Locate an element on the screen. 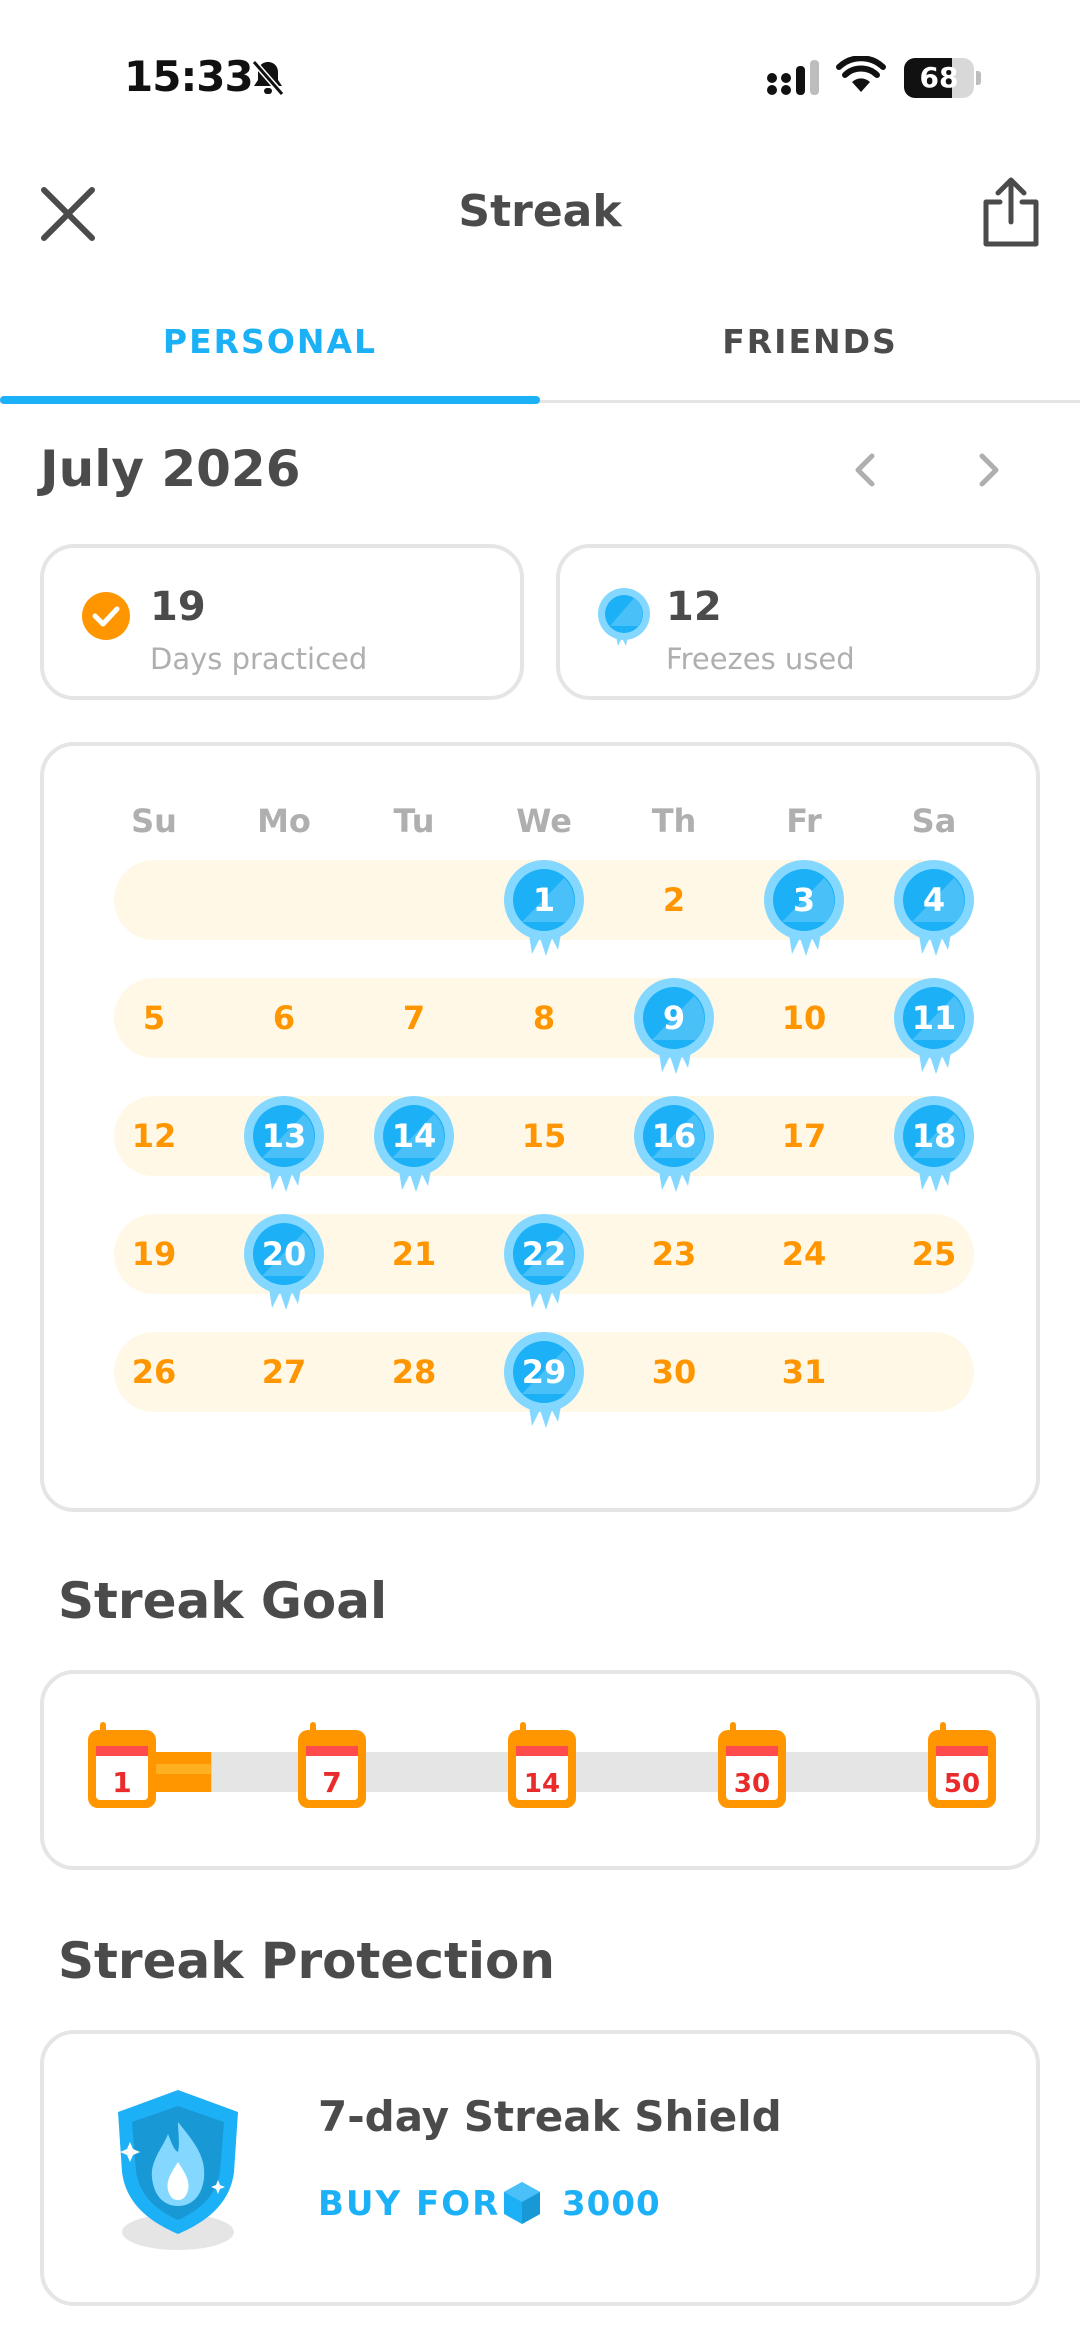  calendar-day: 25 is located at coordinates (934, 1254).